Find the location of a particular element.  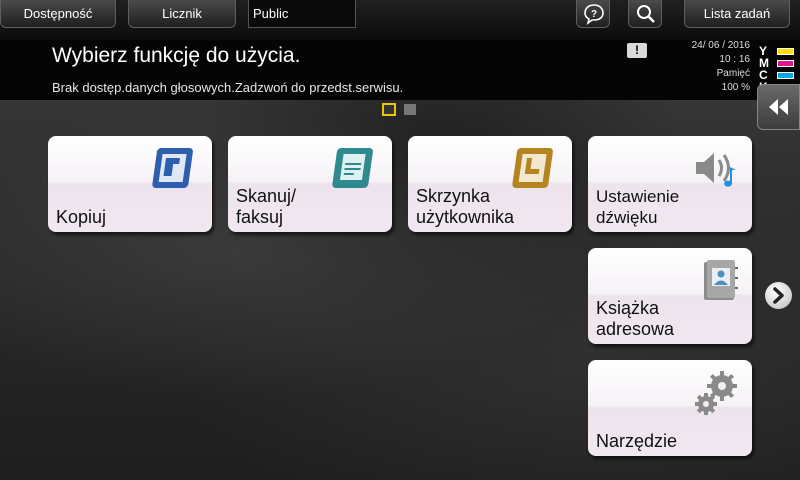

search-button is located at coordinates (645, 14).